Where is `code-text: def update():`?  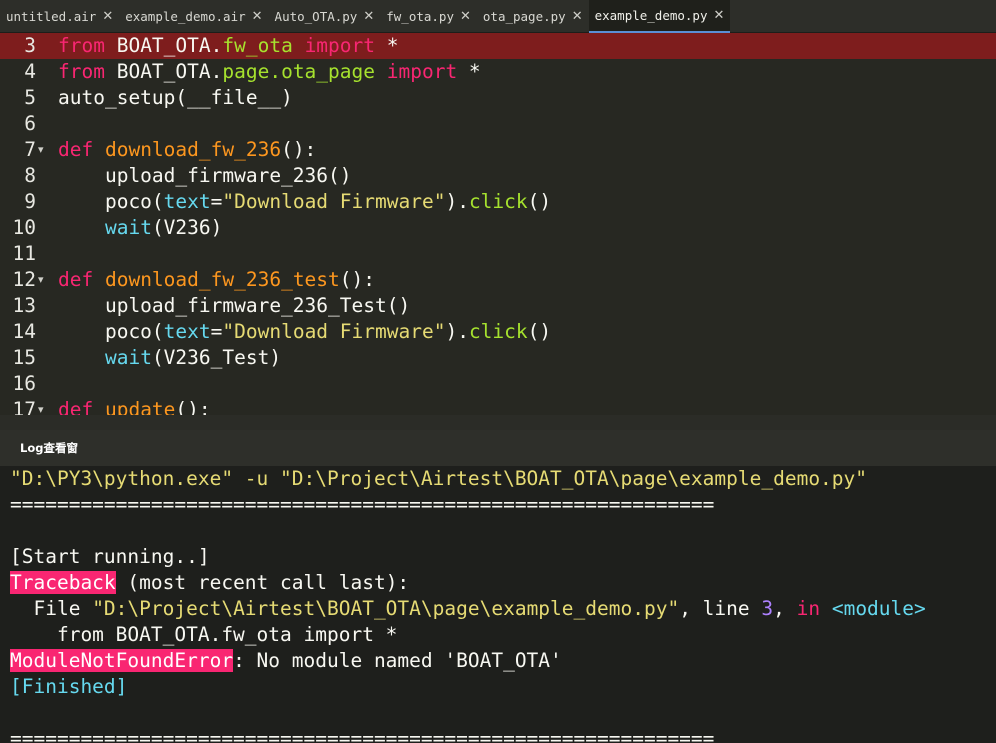 code-text: def update(): is located at coordinates (134, 406).